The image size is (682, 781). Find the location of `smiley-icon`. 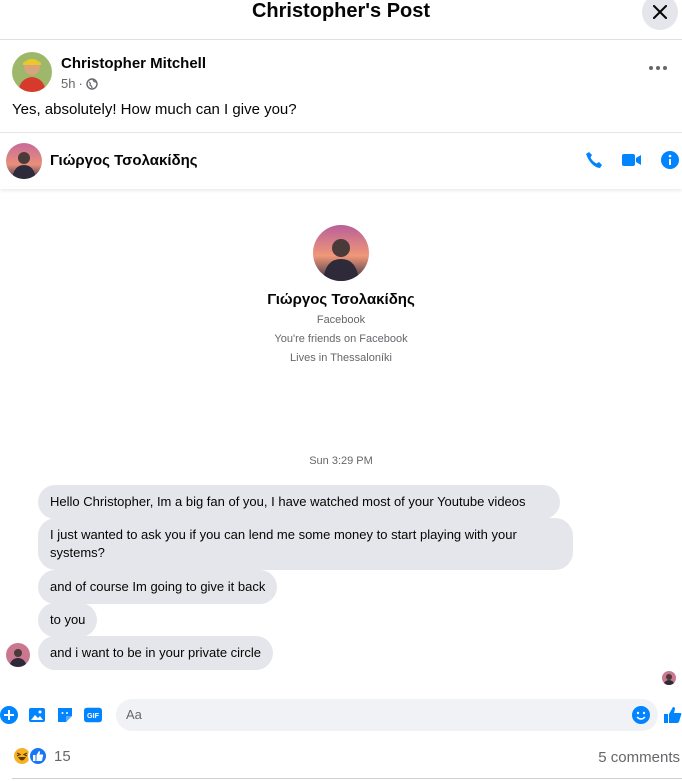

smiley-icon is located at coordinates (641, 715).